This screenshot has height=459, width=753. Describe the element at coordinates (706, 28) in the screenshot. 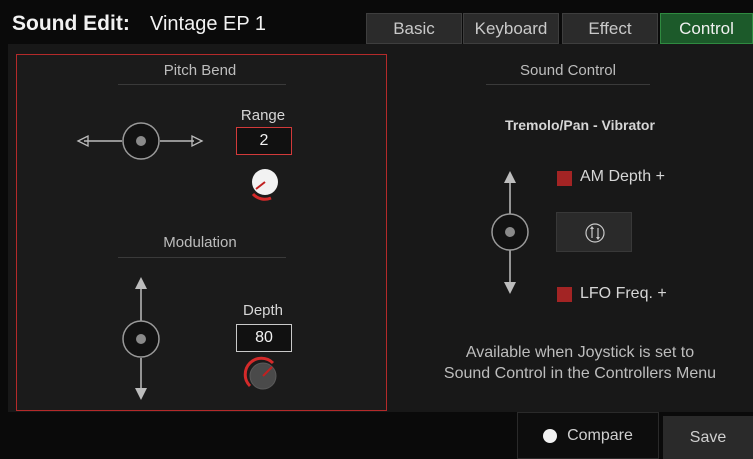

I see `tab-control: Control` at that location.